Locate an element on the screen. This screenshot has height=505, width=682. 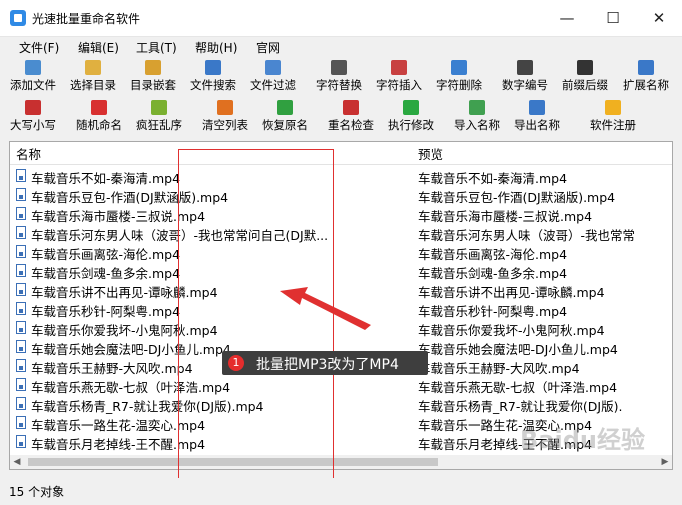
play-icon is located at coordinates (411, 107).